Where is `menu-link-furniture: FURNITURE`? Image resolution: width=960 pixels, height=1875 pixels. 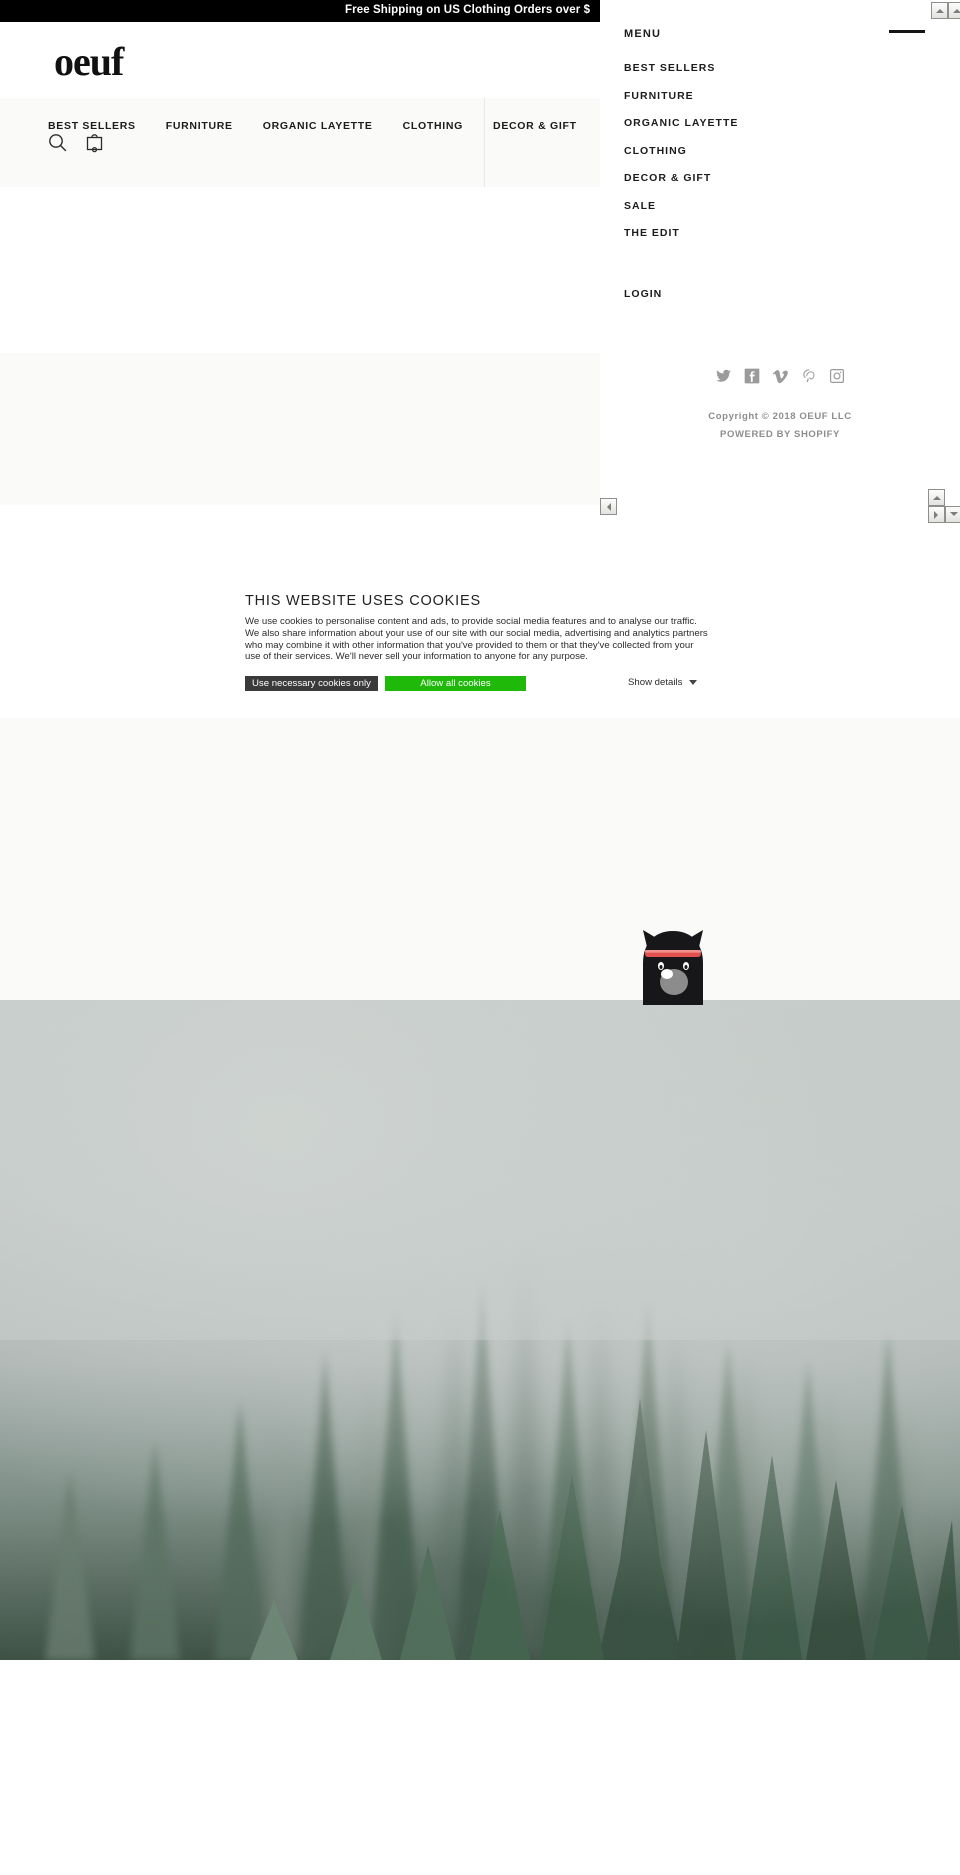
menu-link-furniture: FURNITURE is located at coordinates (774, 96).